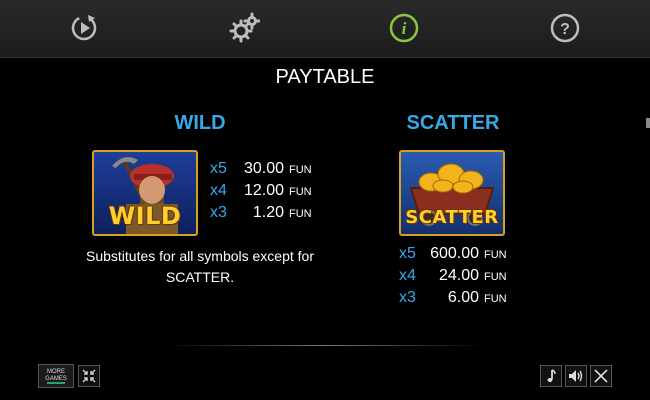 The width and height of the screenshot is (650, 400). Describe the element at coordinates (458, 275) in the screenshot. I see `pay-value: 24.00` at that location.